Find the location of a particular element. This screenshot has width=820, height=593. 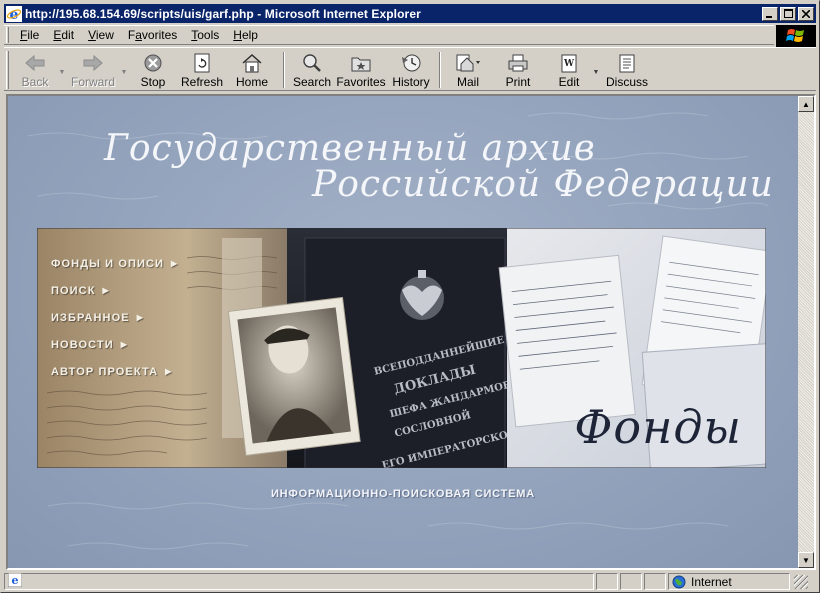

status-panel-progress is located at coordinates (607, 581).